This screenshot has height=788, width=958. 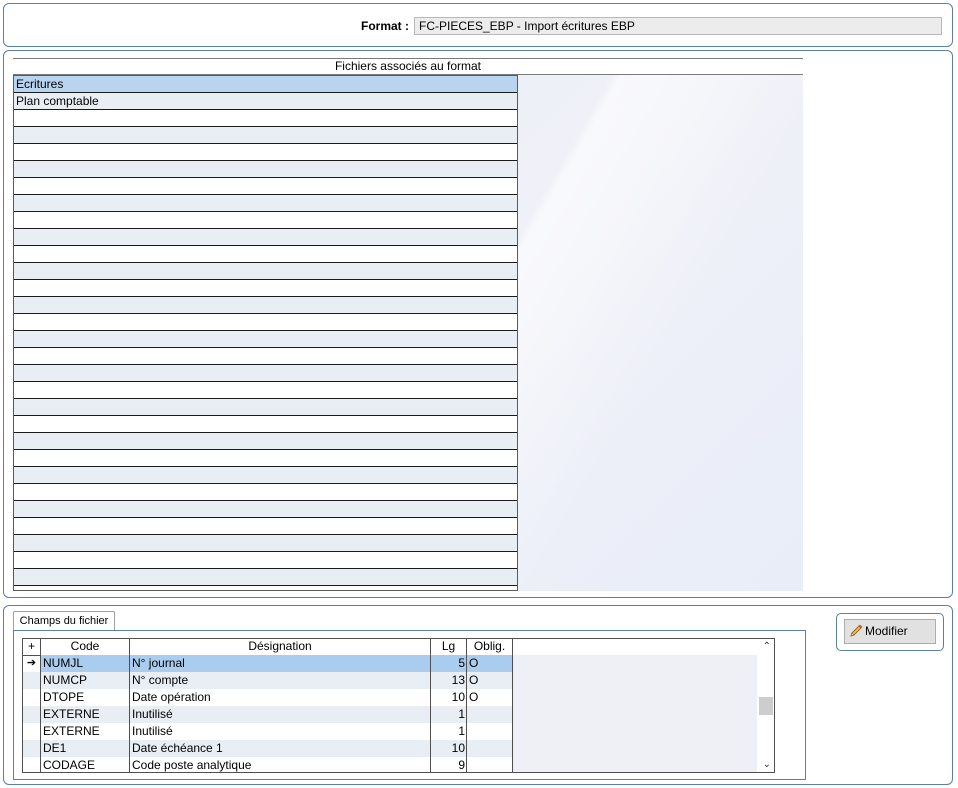 I want to click on table-row: DE1 Date échéance 1 10, so click(x=268, y=748).